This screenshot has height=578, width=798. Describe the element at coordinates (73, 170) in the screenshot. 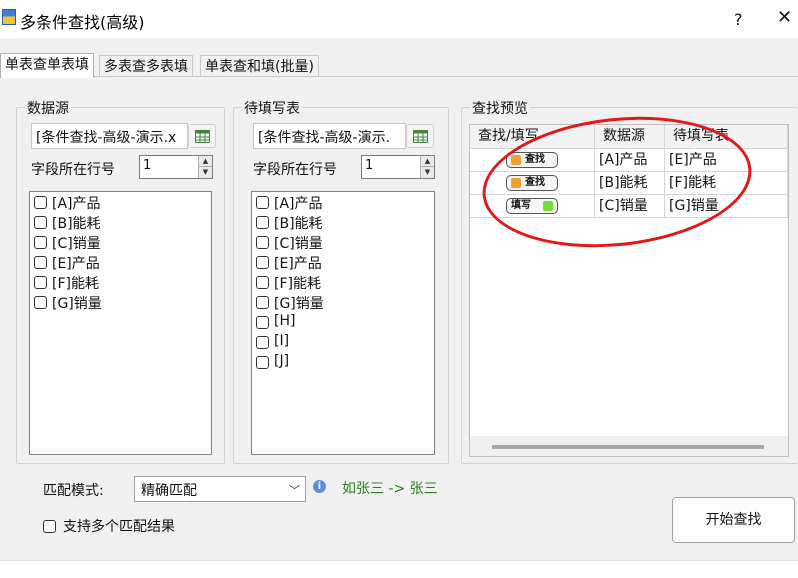

I see `source-row-label: 字段所在行号` at that location.